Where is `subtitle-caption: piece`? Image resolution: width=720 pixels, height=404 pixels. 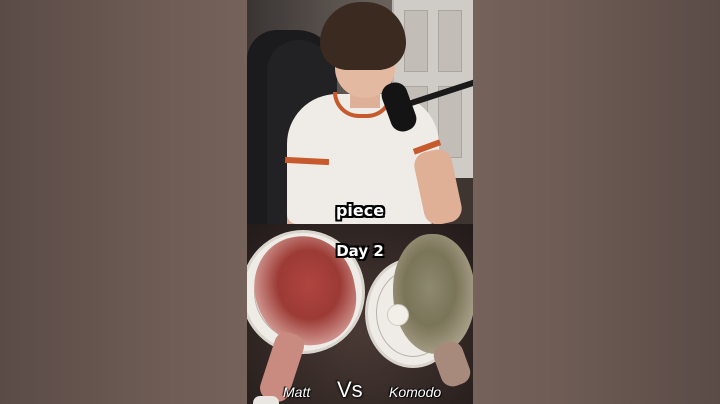 subtitle-caption: piece is located at coordinates (360, 210).